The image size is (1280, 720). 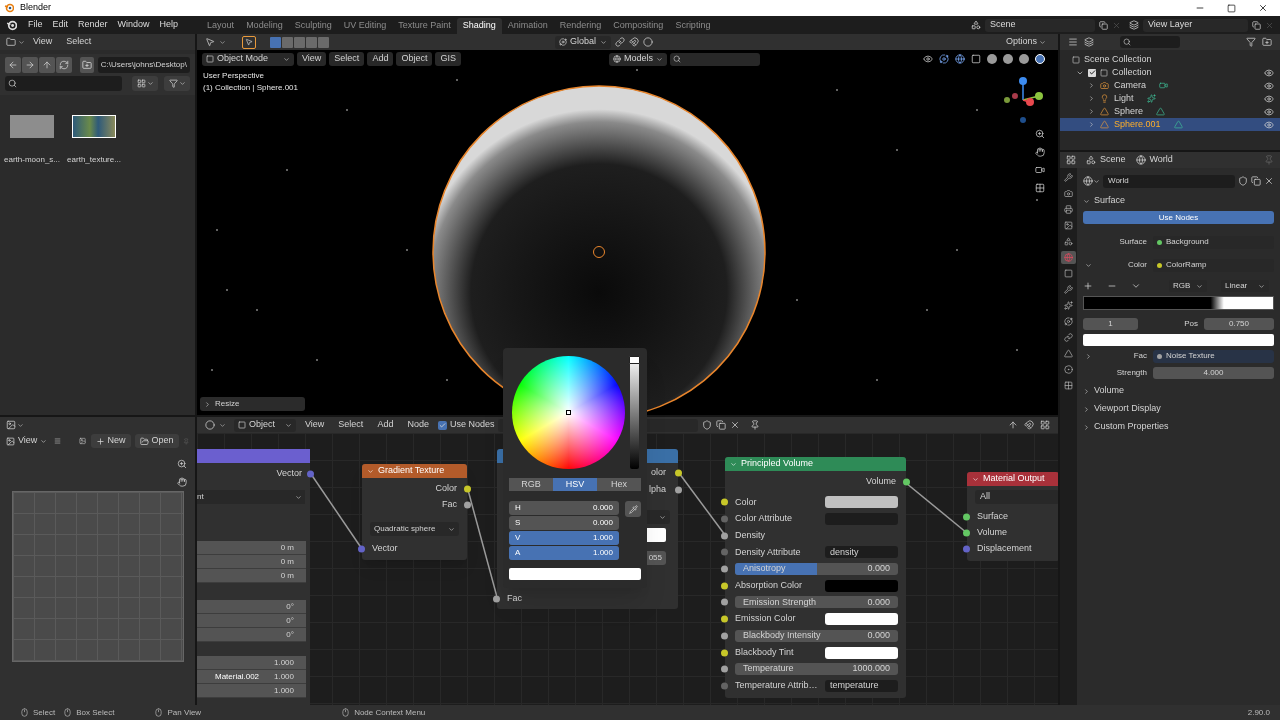 I want to click on object-dropdown: Object, so click(x=265, y=425).